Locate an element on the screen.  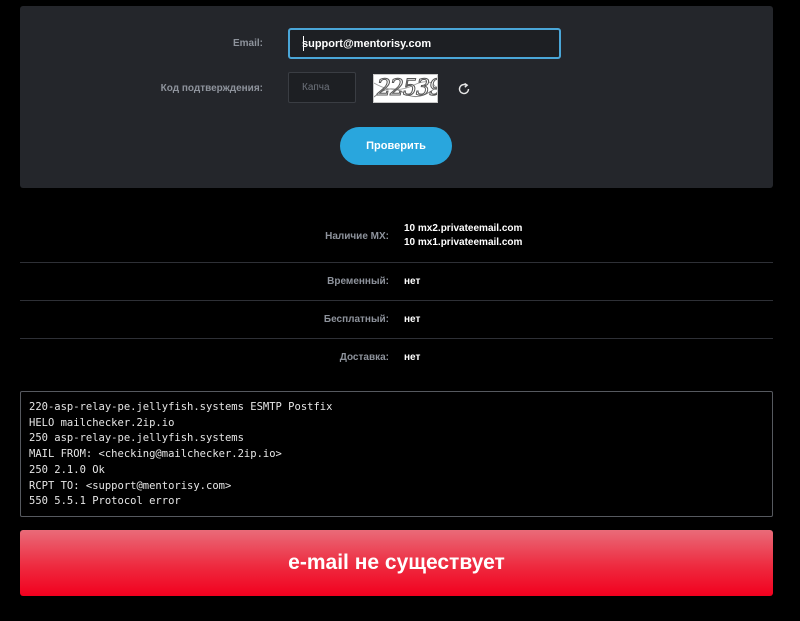
log-line: 550 5.5.1 Protocol error is located at coordinates (105, 501).